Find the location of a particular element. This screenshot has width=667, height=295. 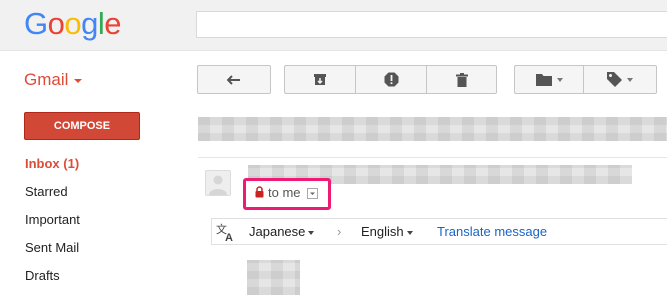

divider is located at coordinates (432, 157).